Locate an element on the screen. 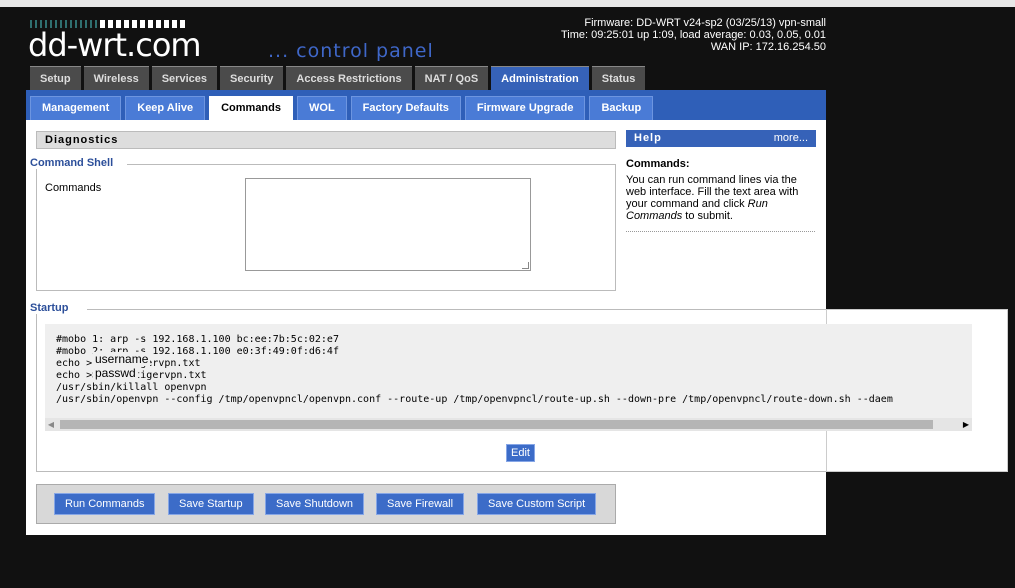  scroll-thumb is located at coordinates (496, 424).